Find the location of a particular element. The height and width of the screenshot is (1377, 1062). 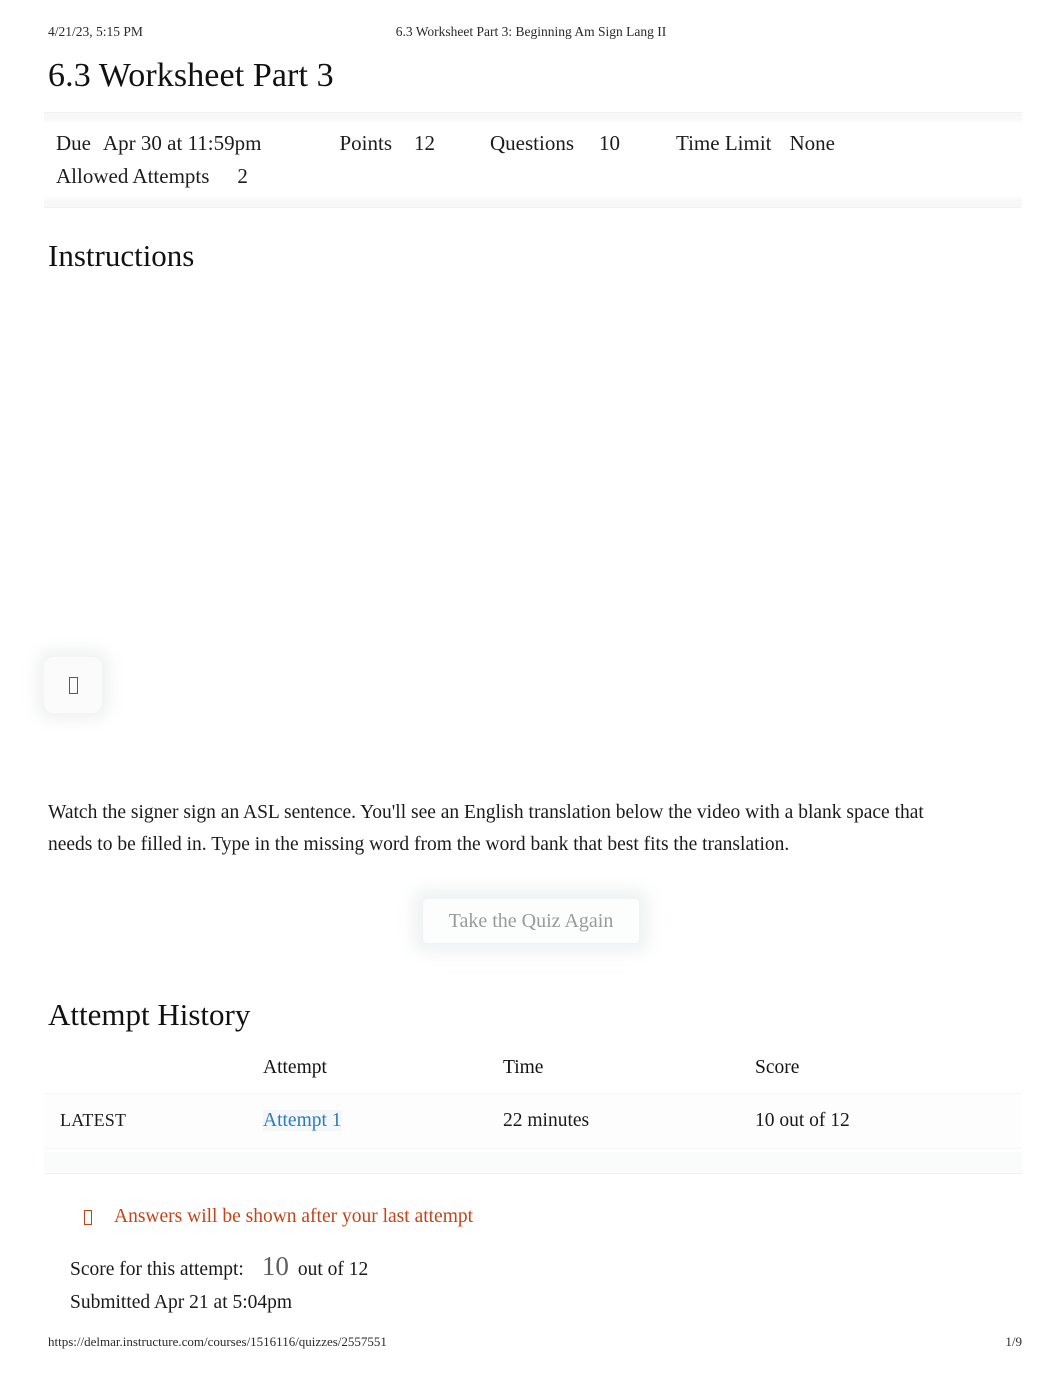

questions-value: 10 is located at coordinates (609, 143).